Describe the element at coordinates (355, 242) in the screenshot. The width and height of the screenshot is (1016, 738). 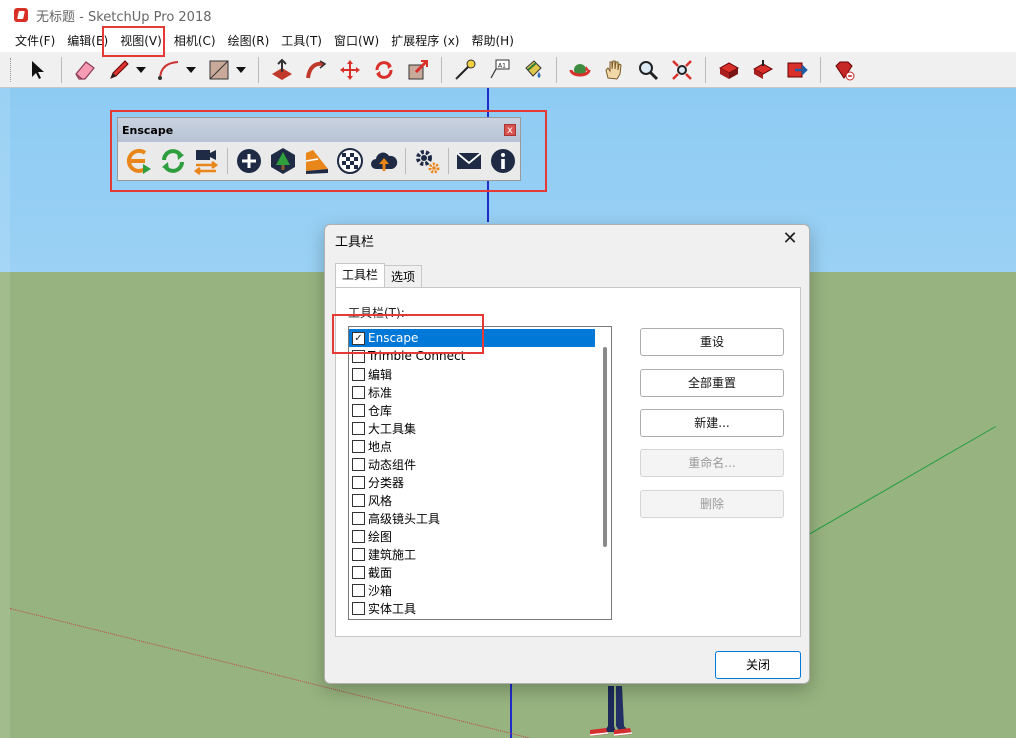
I see `dialog-title: 工具栏` at that location.